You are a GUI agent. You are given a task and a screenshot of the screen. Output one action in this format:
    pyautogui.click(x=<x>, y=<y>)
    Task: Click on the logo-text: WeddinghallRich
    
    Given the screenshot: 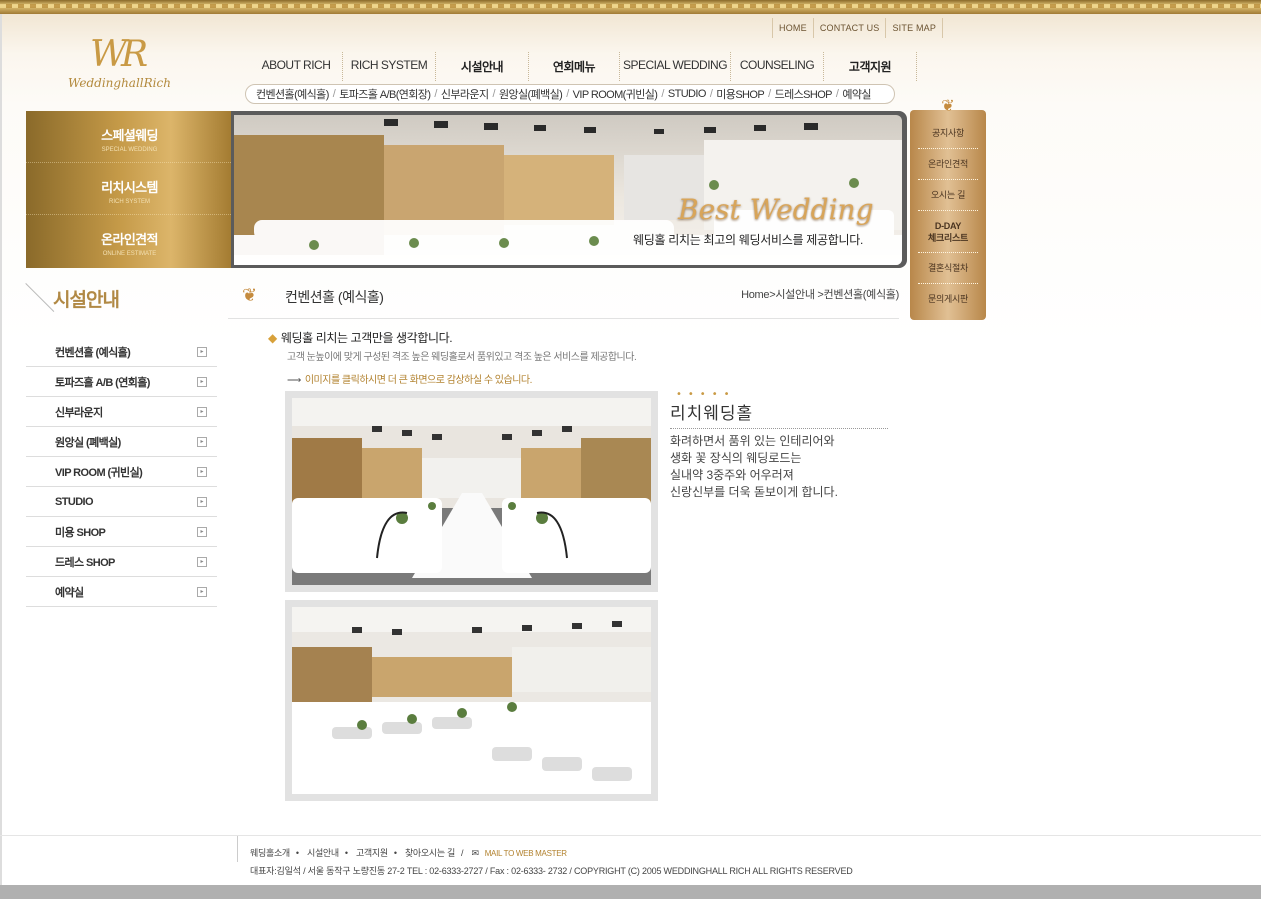 What is the action you would take?
    pyautogui.click(x=119, y=83)
    